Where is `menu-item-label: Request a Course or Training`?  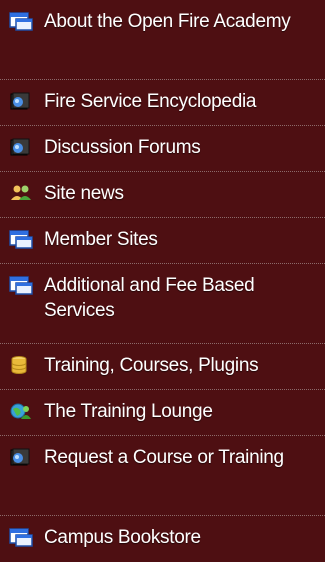
menu-item-label: Request a Course or Training is located at coordinates (164, 457).